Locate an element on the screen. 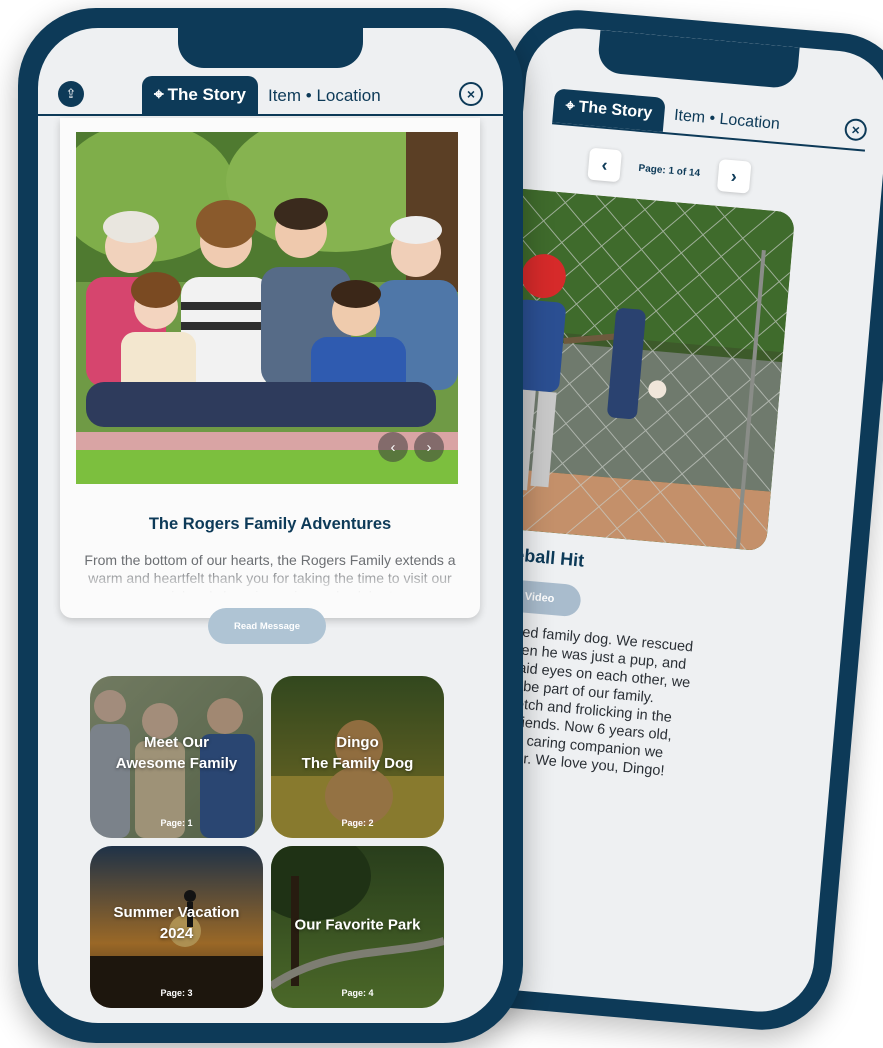 The height and width of the screenshot is (1048, 883). story-tile: Dingo The Family Dog Page: 2 is located at coordinates (357, 757).